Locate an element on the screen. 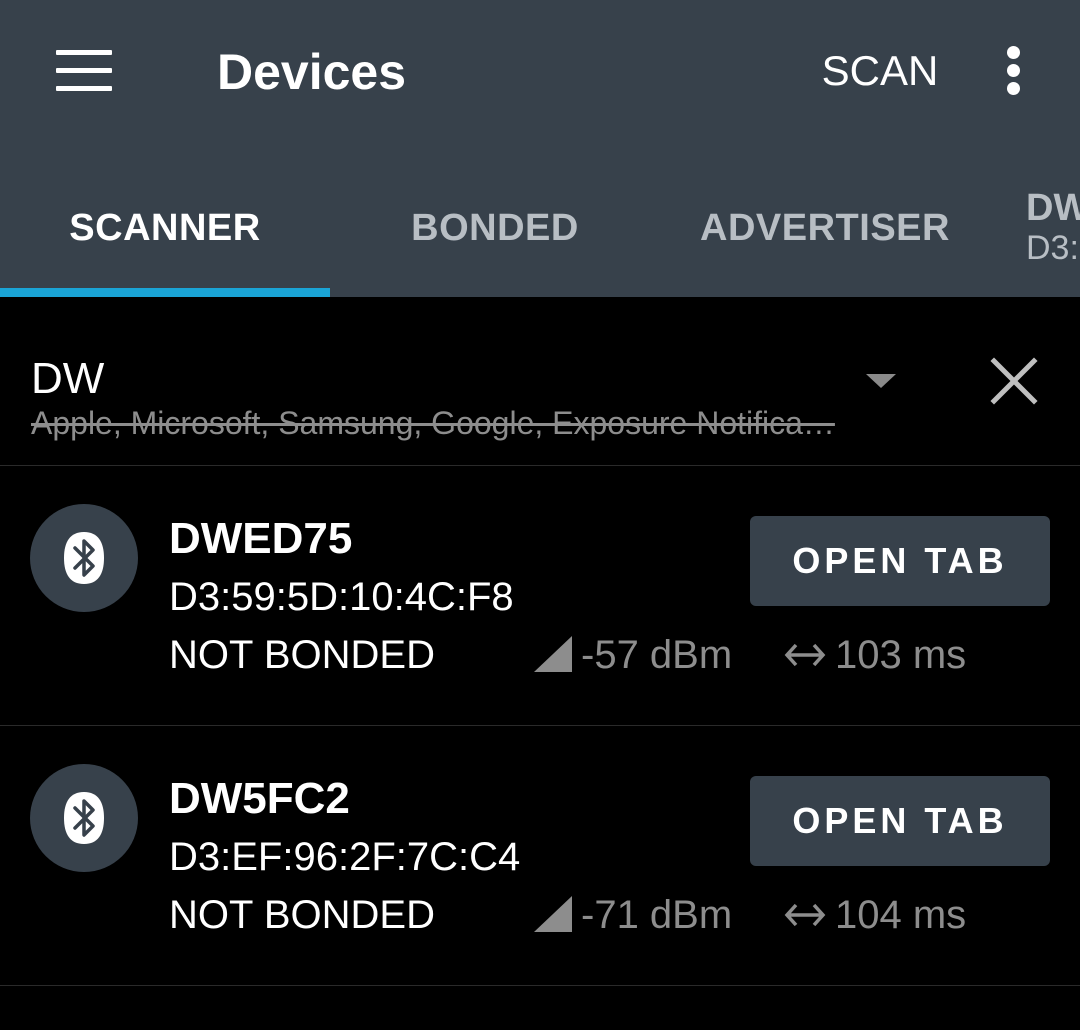  divider is located at coordinates (540, 985).